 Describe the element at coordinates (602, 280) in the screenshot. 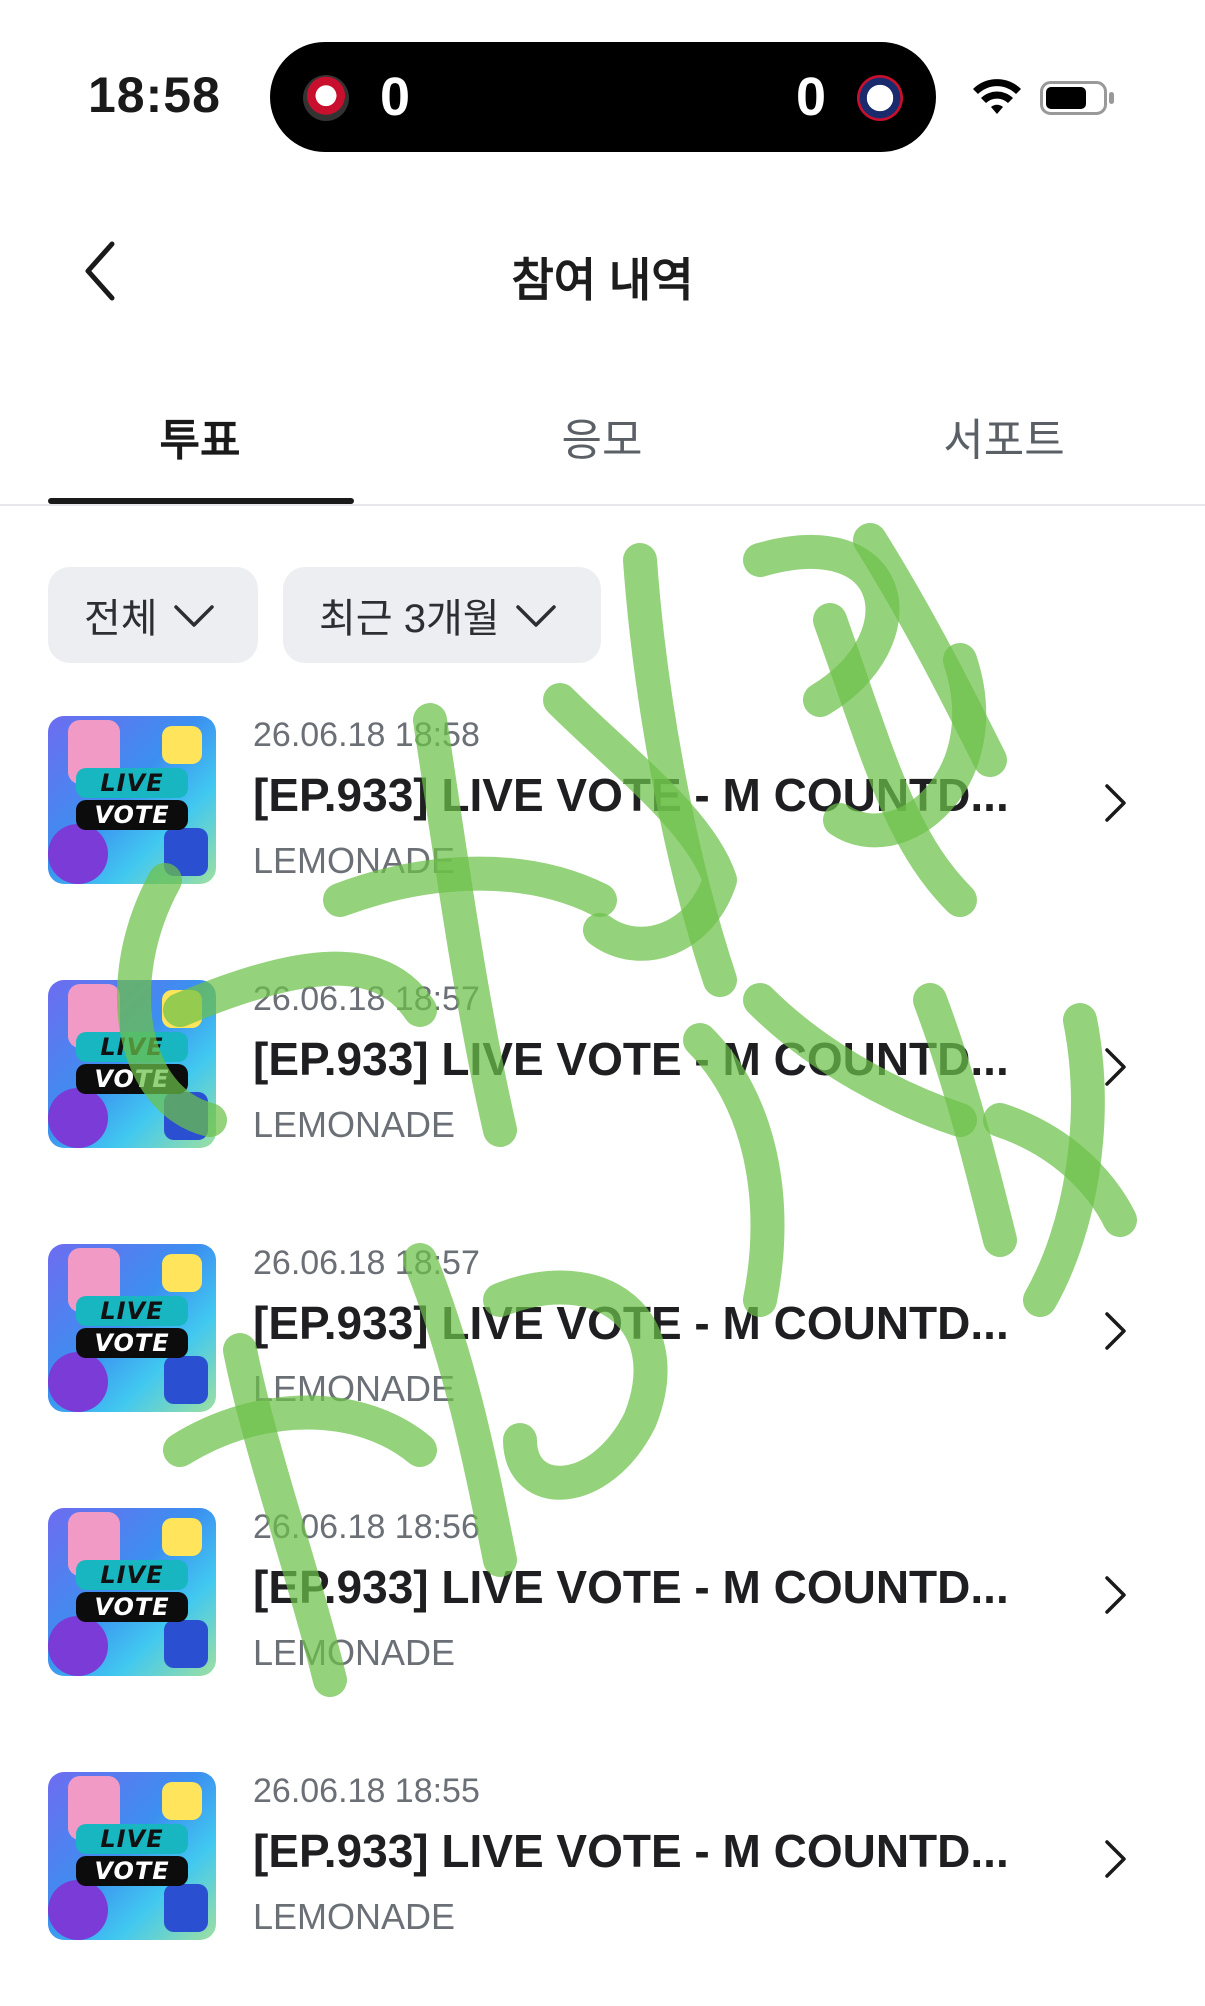

I see `page-title: 참여 내역` at that location.